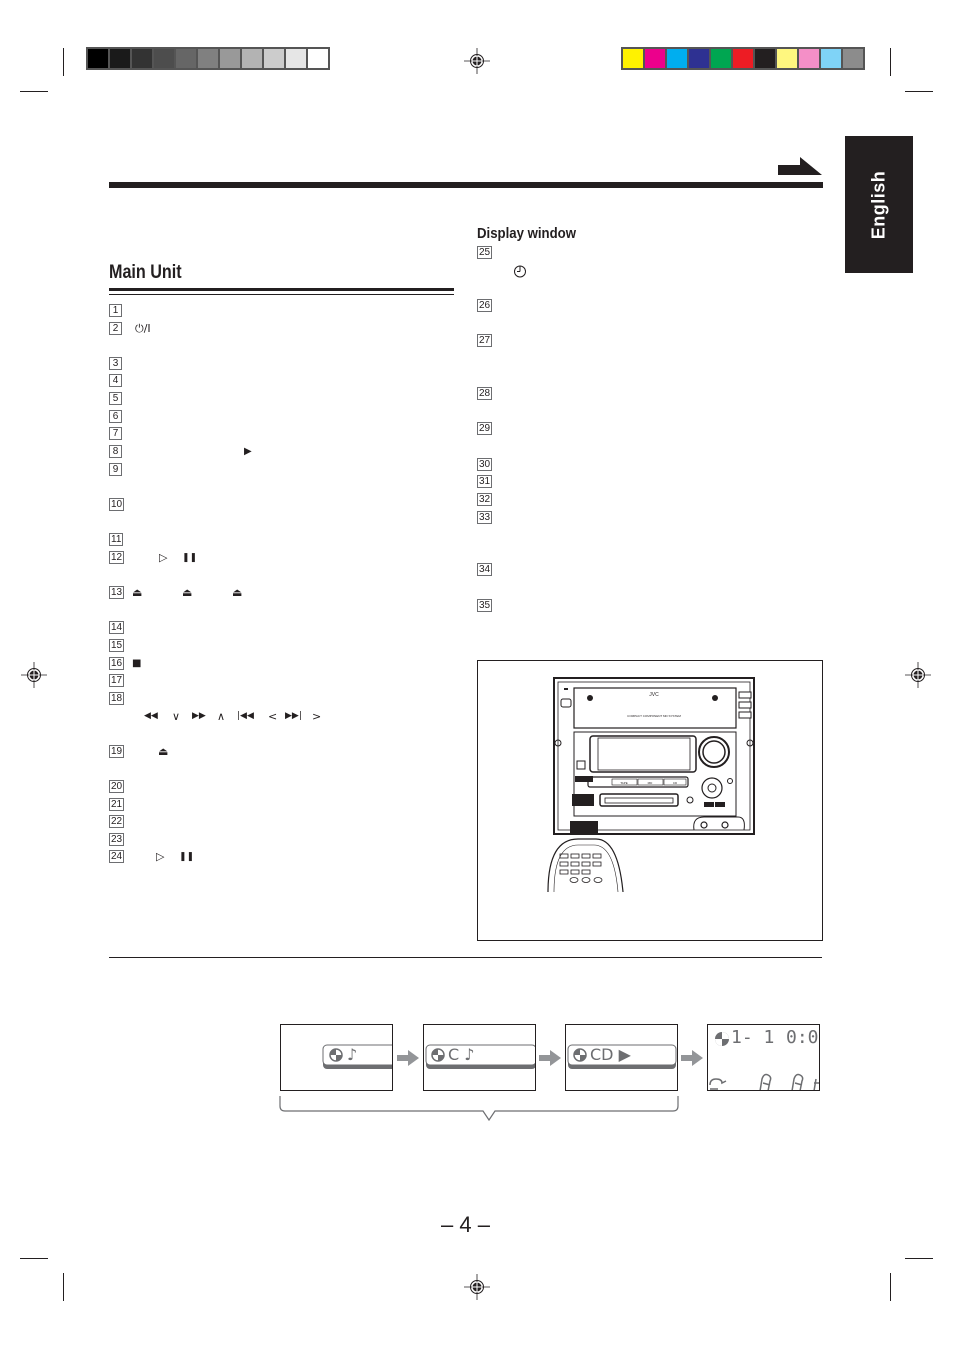 The height and width of the screenshot is (1351, 954). I want to click on standby-on-icon: ⏻/I, so click(143, 328).